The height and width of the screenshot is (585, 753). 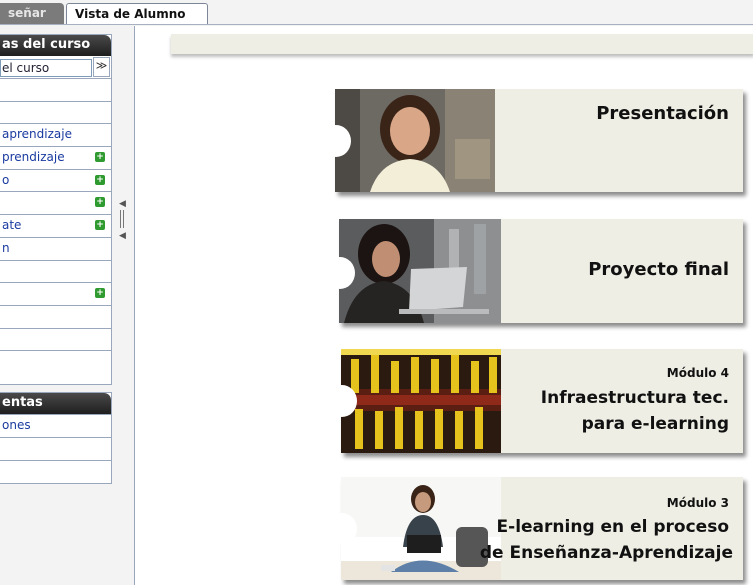 I want to click on proyecto-title: Proyecto final, so click(x=658, y=269).